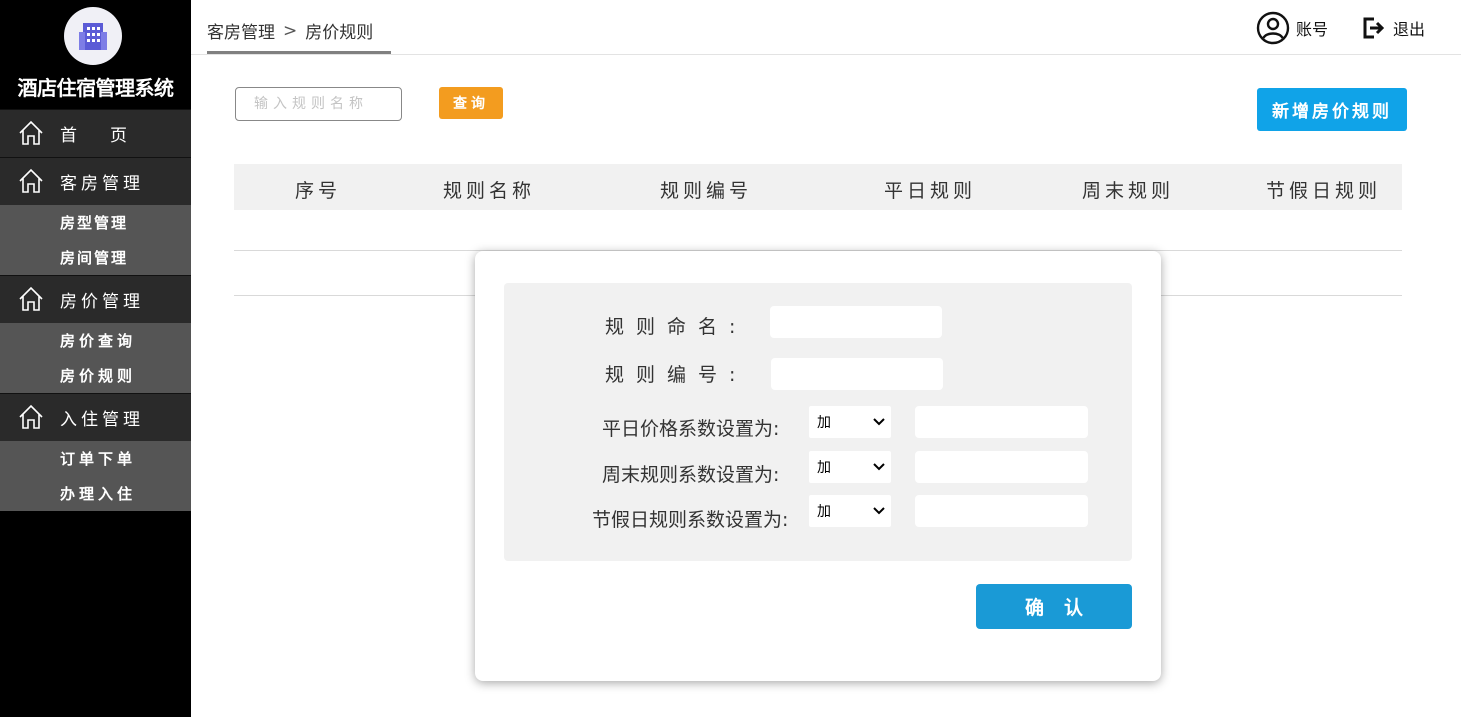  I want to click on breadcrumb: 客房管理 > 房价规则, so click(290, 31).